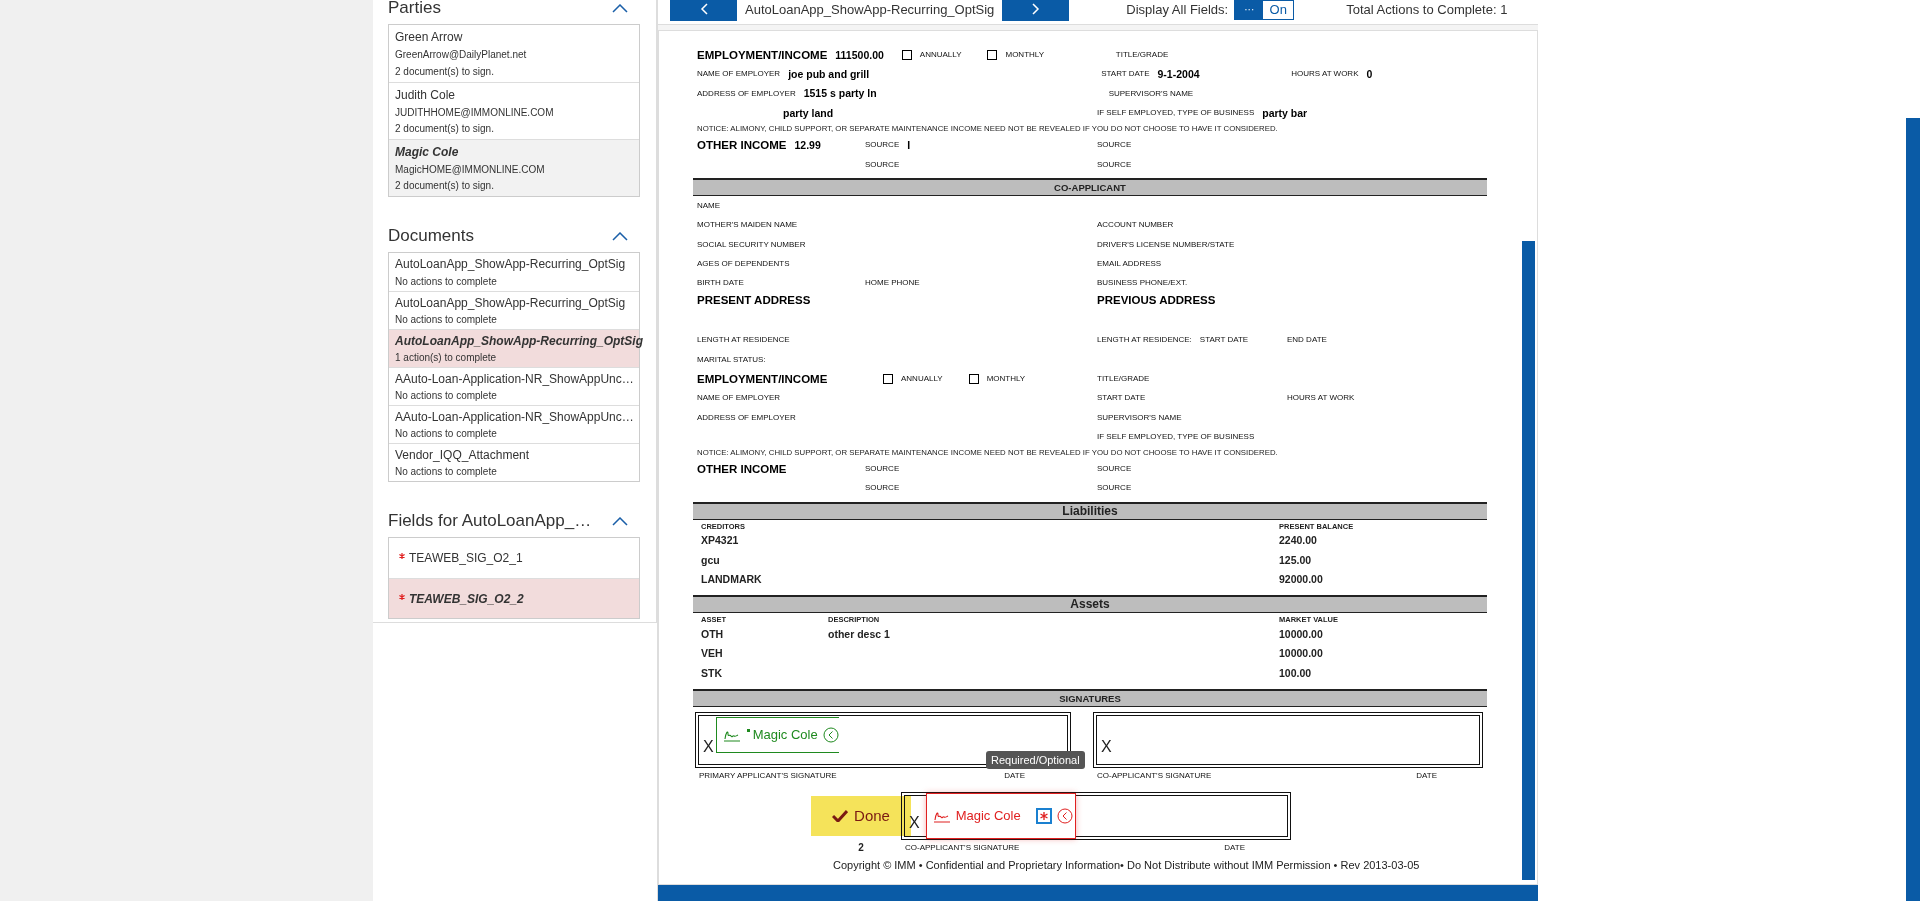  Describe the element at coordinates (754, 300) in the screenshot. I see `section-label: PRESENT ADDRESS` at that location.